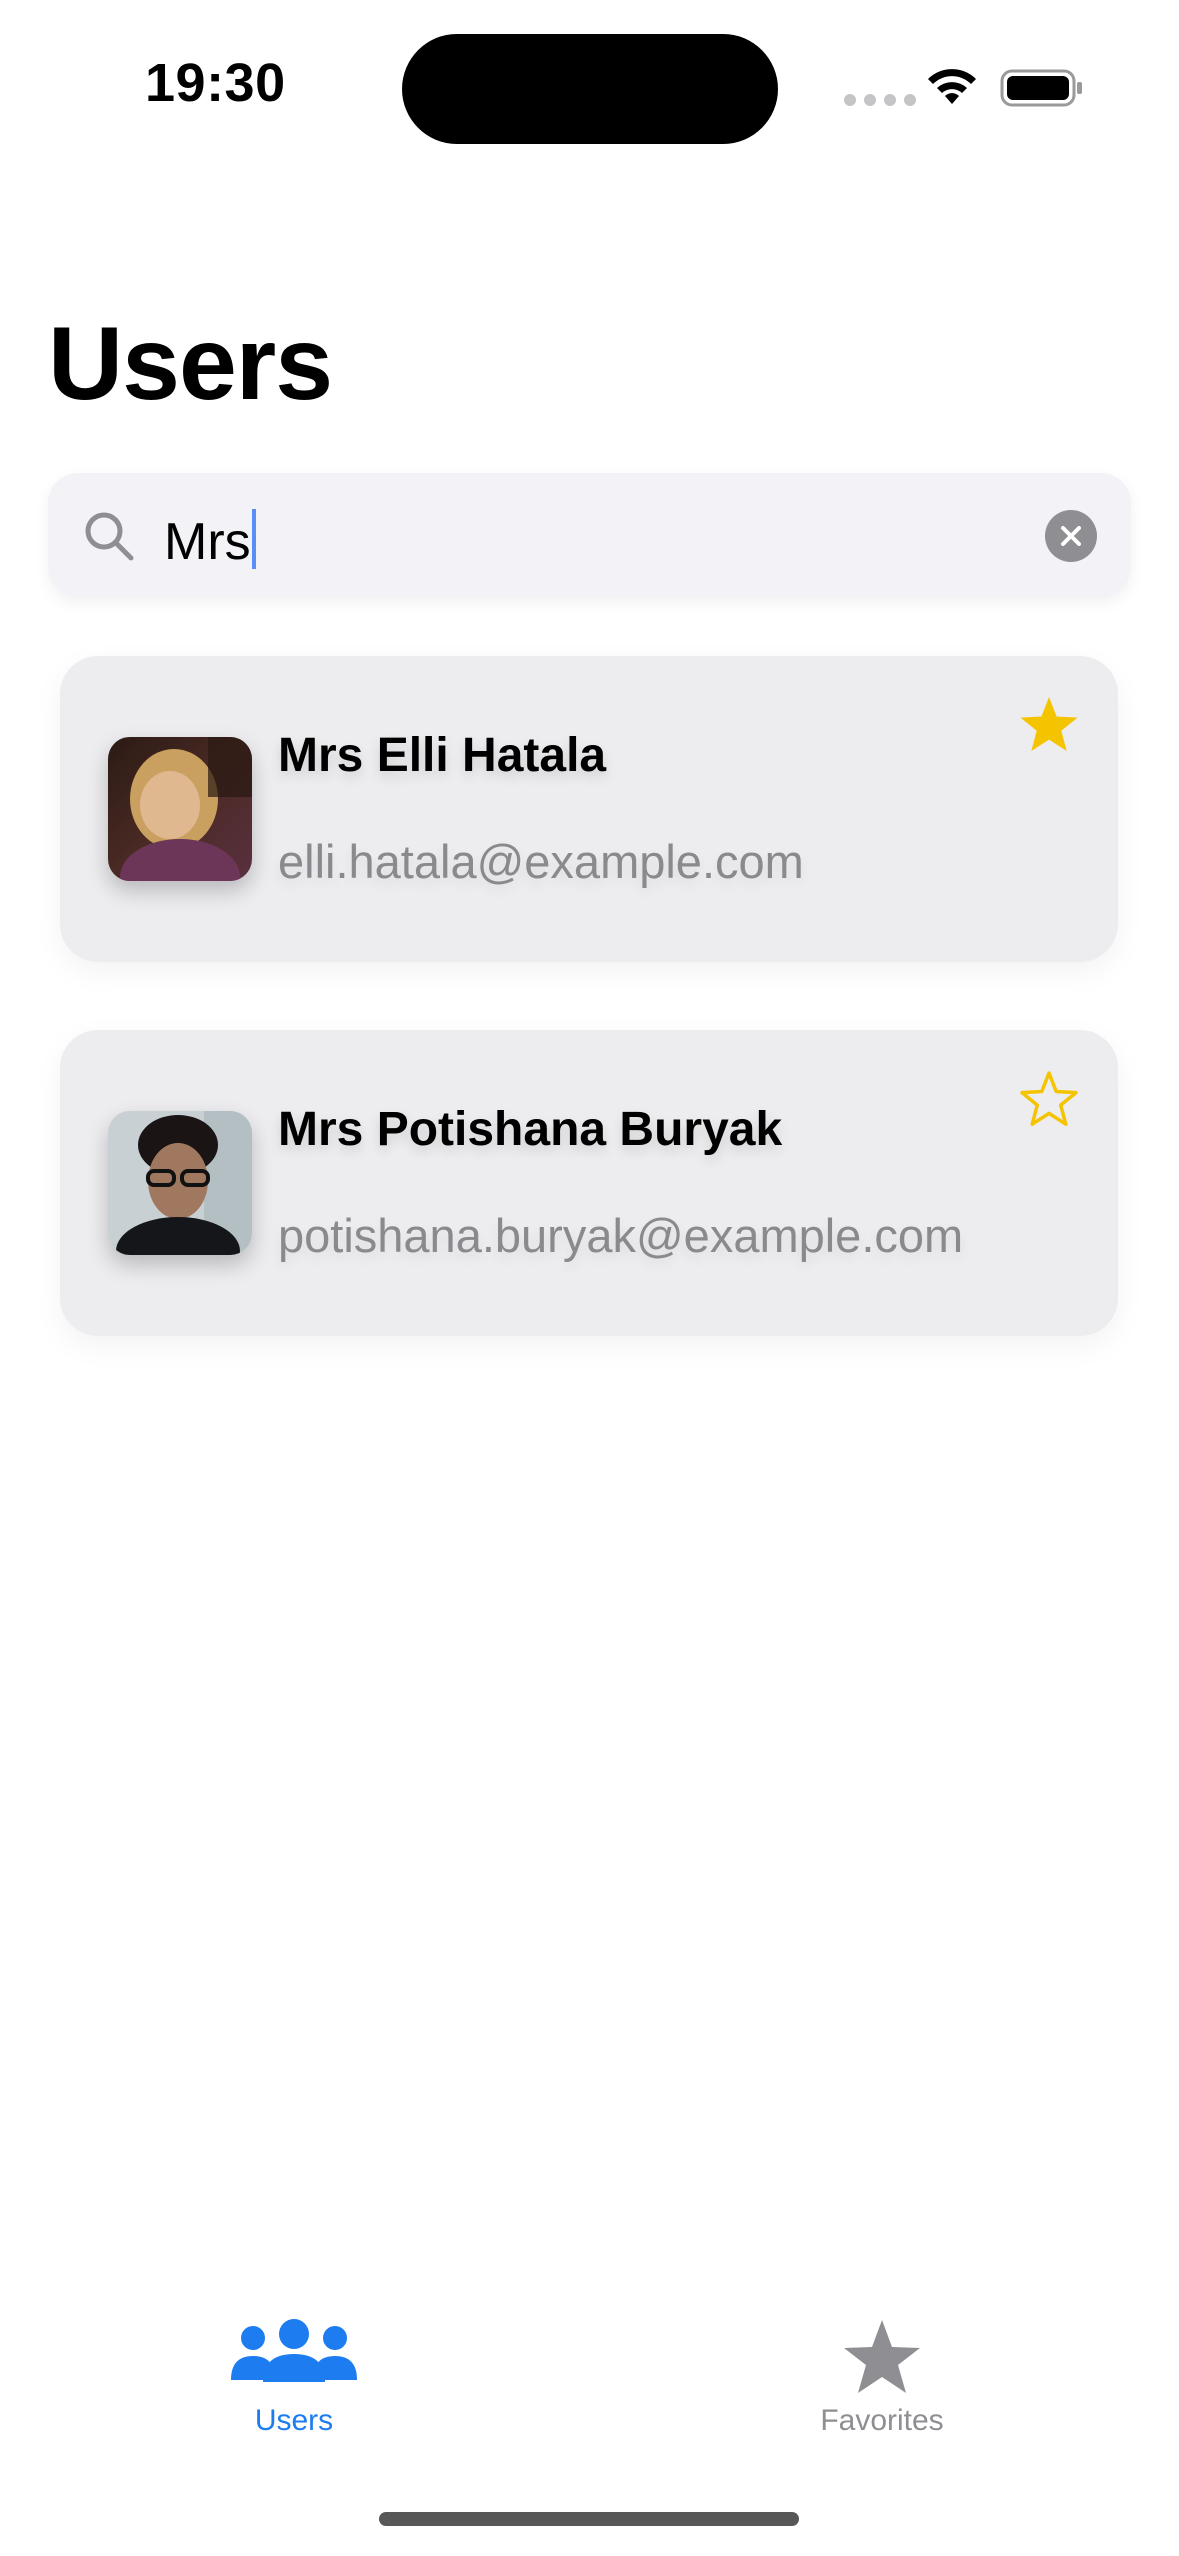 This screenshot has height=2556, width=1179. Describe the element at coordinates (1049, 725) in the screenshot. I see `star-filled-icon` at that location.